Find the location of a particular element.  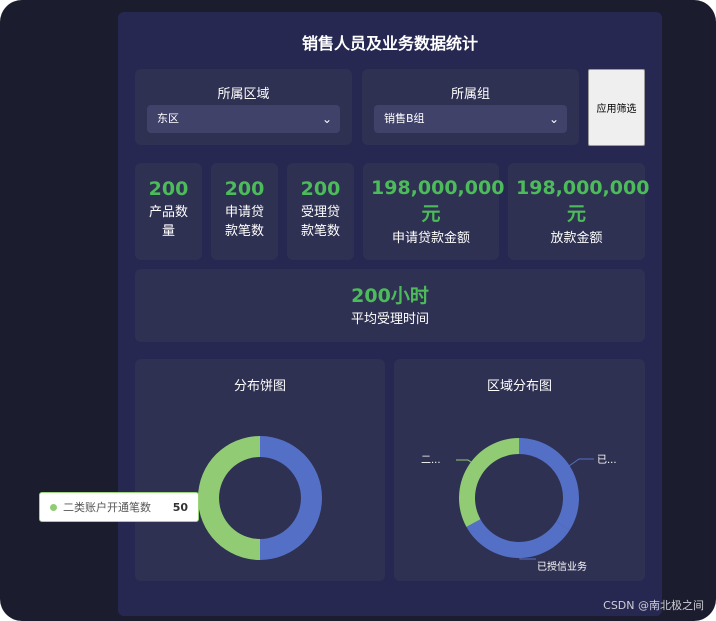

stat-card-avg-time: 200小时 平均受理时间 is located at coordinates (390, 305).